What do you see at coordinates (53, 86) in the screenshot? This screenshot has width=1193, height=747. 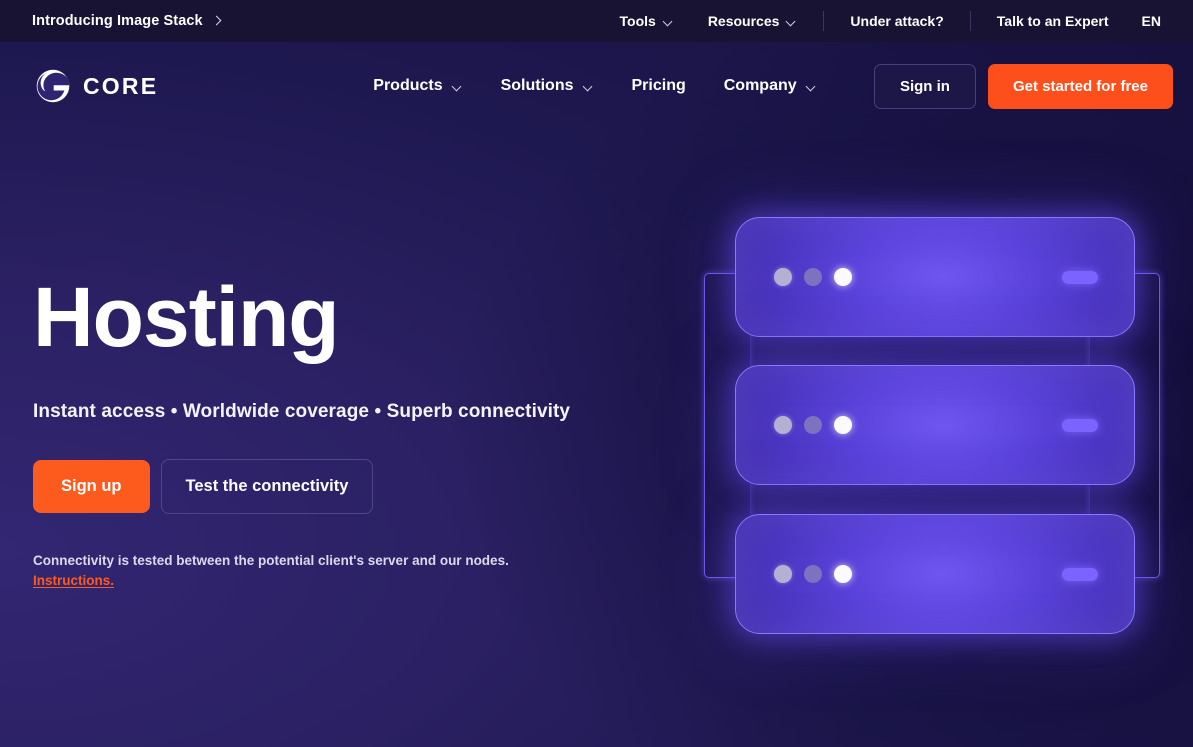 I see `gcore-g-logo-icon` at bounding box center [53, 86].